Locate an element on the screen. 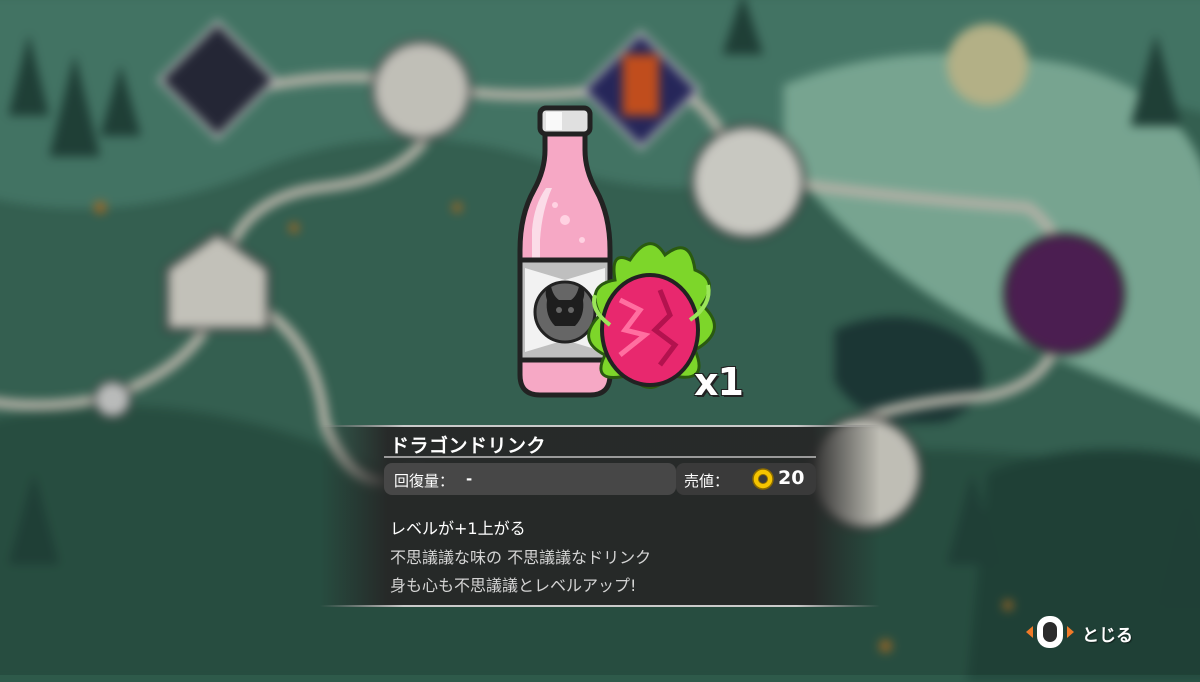 The image size is (1200, 682). item-effect: レベルが+1上がる is located at coordinates (458, 528).